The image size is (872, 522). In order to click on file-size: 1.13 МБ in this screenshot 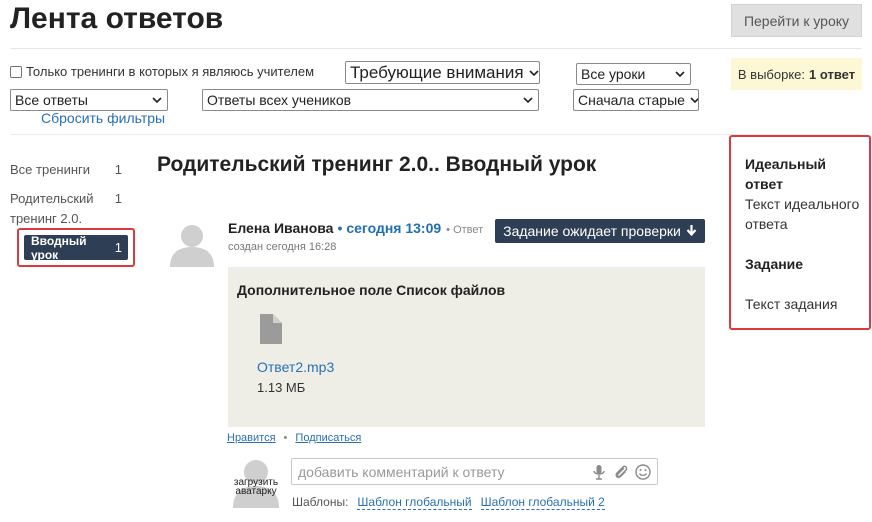, I will do `click(281, 387)`.